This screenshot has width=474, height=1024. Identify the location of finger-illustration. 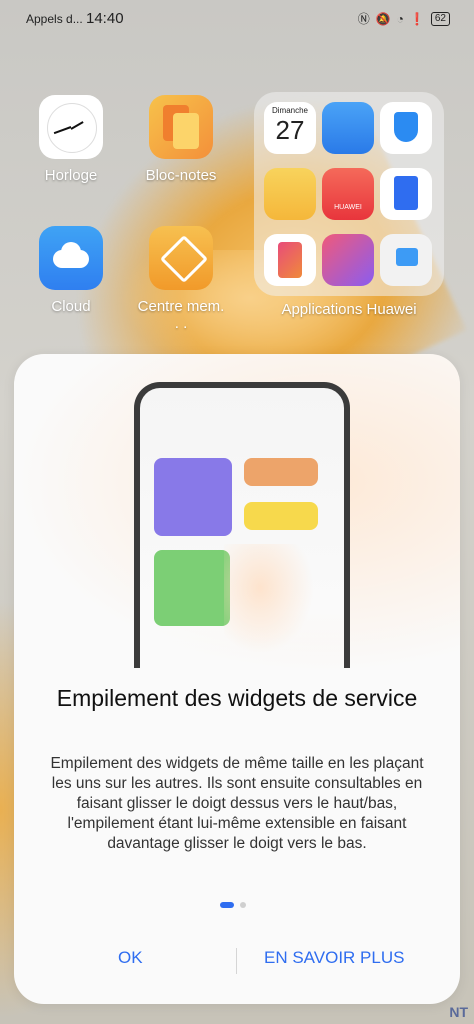
(269, 599).